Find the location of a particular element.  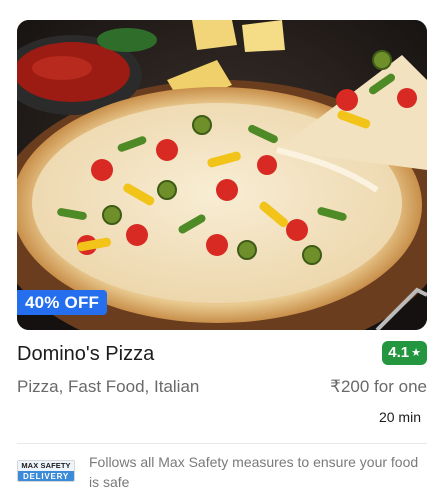

rating-value: 4.1 is located at coordinates (399, 352).